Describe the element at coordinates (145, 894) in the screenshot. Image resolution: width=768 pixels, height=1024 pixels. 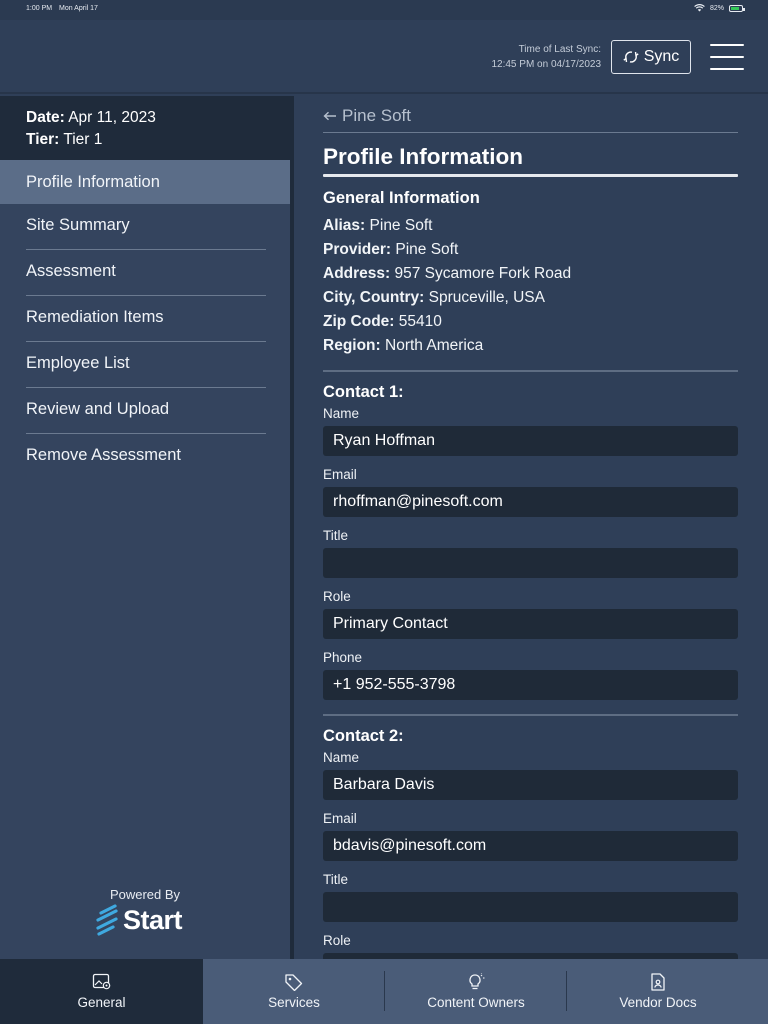
I see `powered-by-label: Powered By` at that location.